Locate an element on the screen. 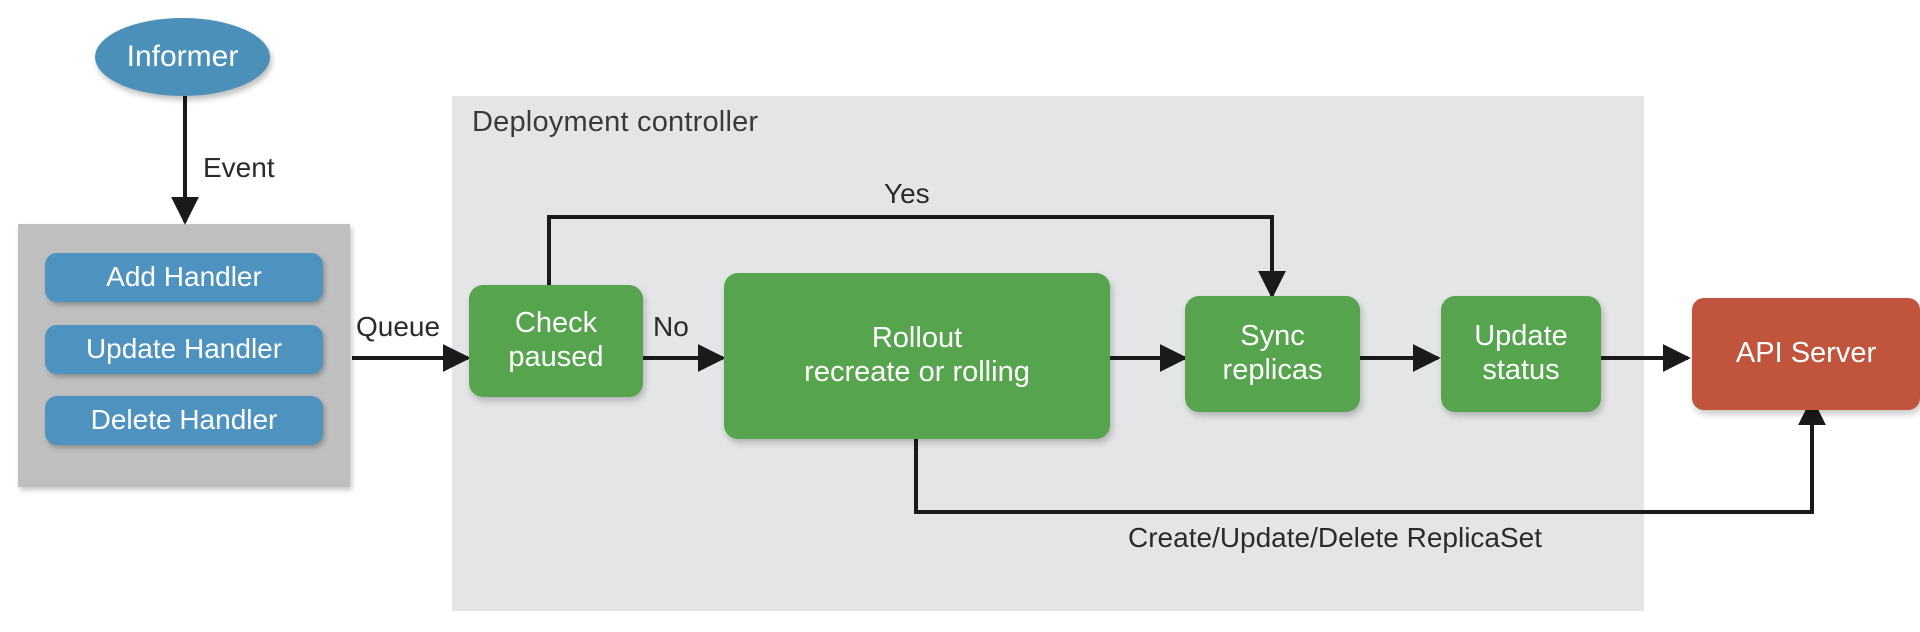  informer-label: Informer is located at coordinates (182, 56).